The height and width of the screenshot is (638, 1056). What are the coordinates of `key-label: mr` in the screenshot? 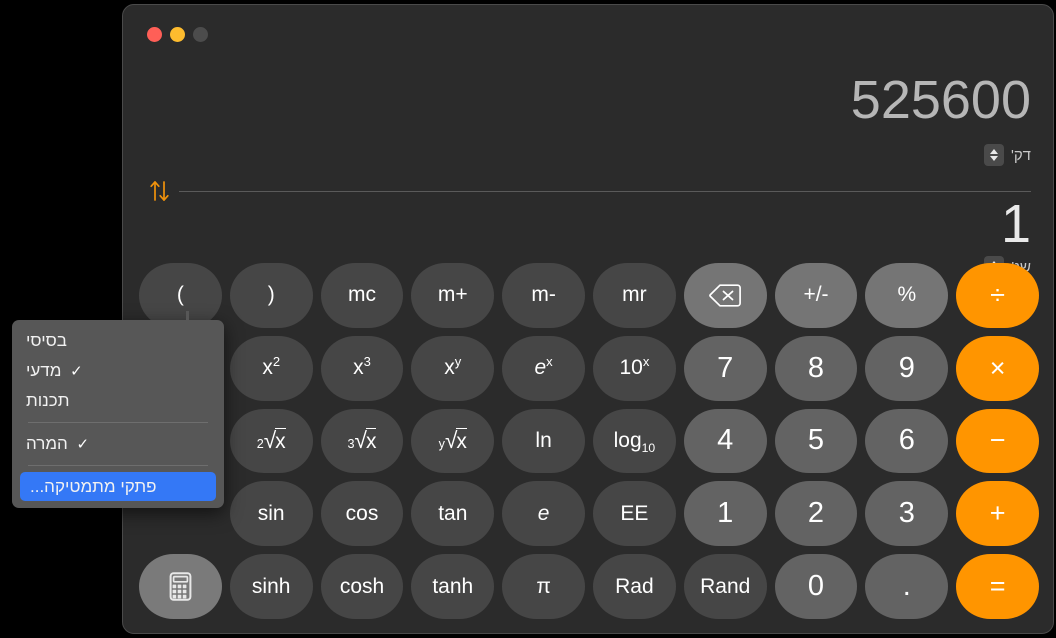 It's located at (634, 295).